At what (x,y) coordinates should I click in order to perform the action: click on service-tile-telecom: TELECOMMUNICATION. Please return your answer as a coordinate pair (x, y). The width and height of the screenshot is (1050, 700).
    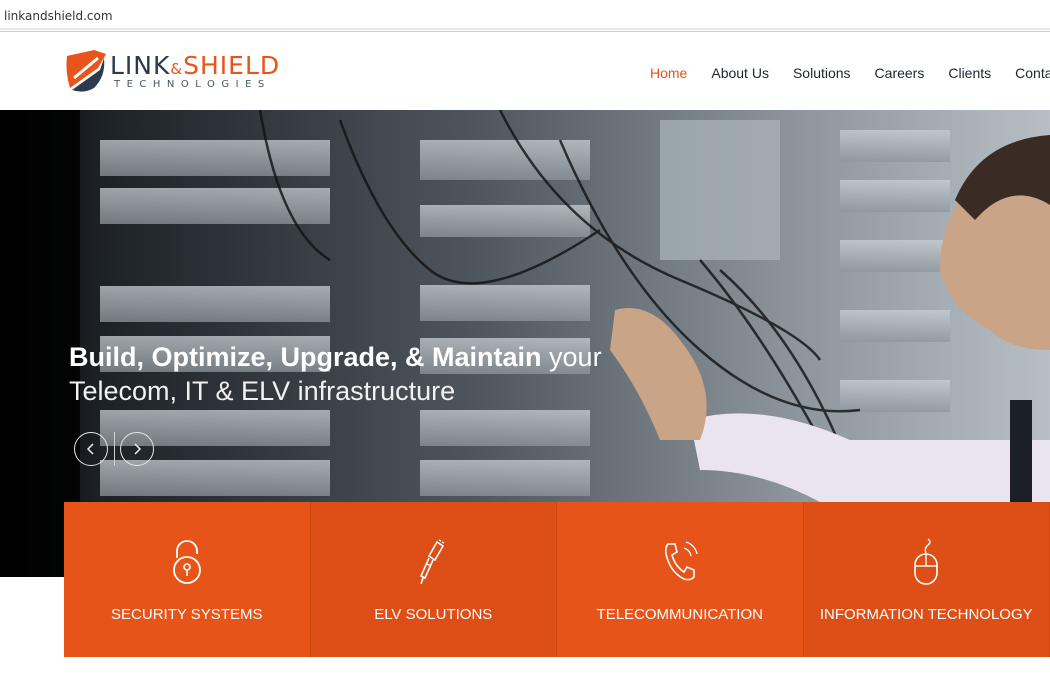
    Looking at the image, I should click on (680, 579).